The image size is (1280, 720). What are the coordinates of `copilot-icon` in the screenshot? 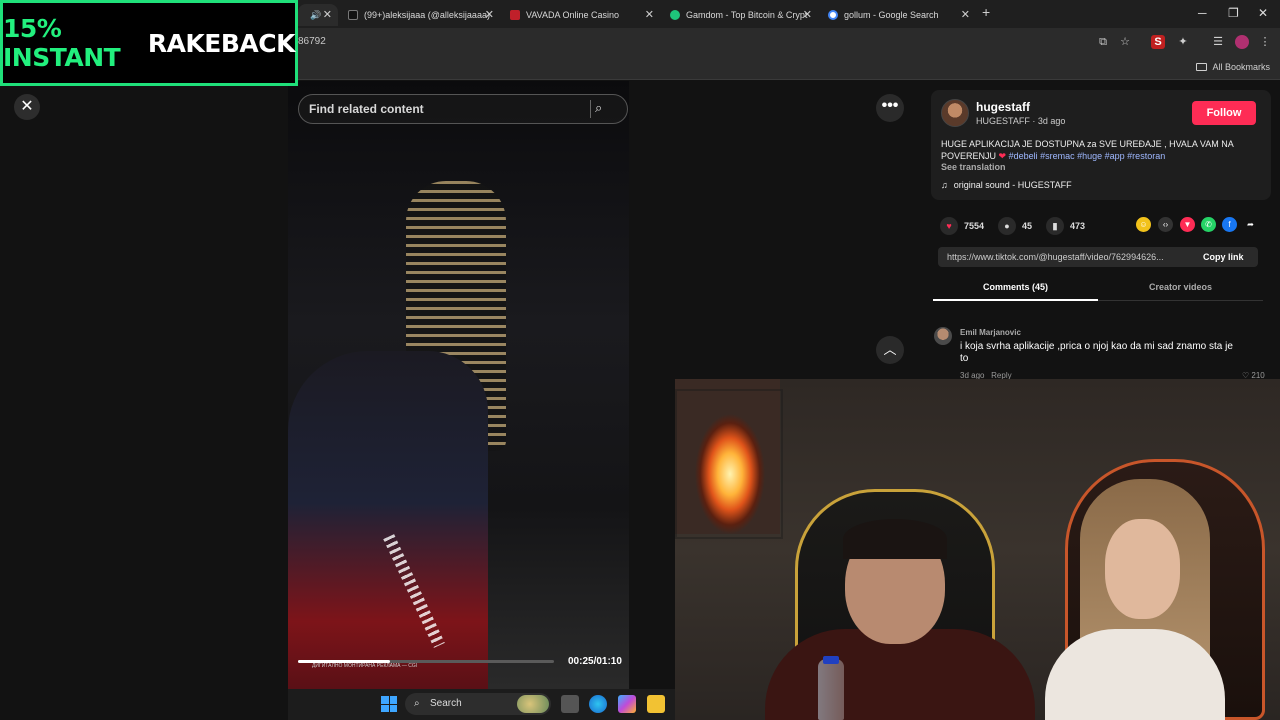 It's located at (627, 704).